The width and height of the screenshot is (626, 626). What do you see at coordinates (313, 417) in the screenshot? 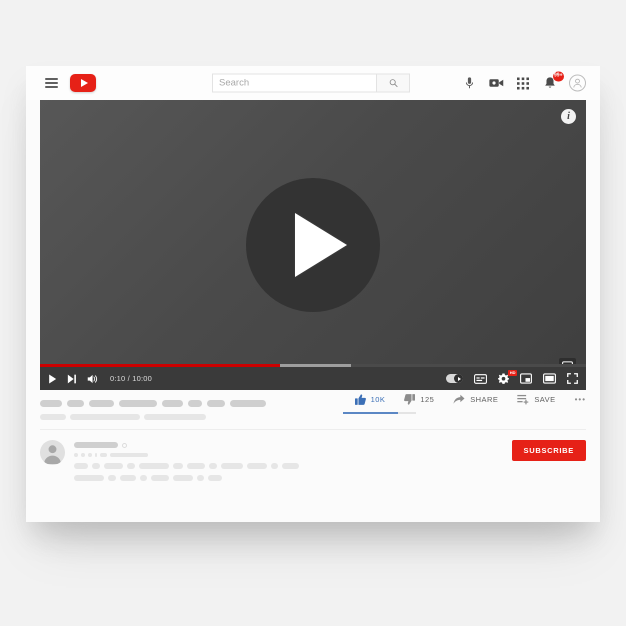
I see `video-stats-placeholder` at bounding box center [313, 417].